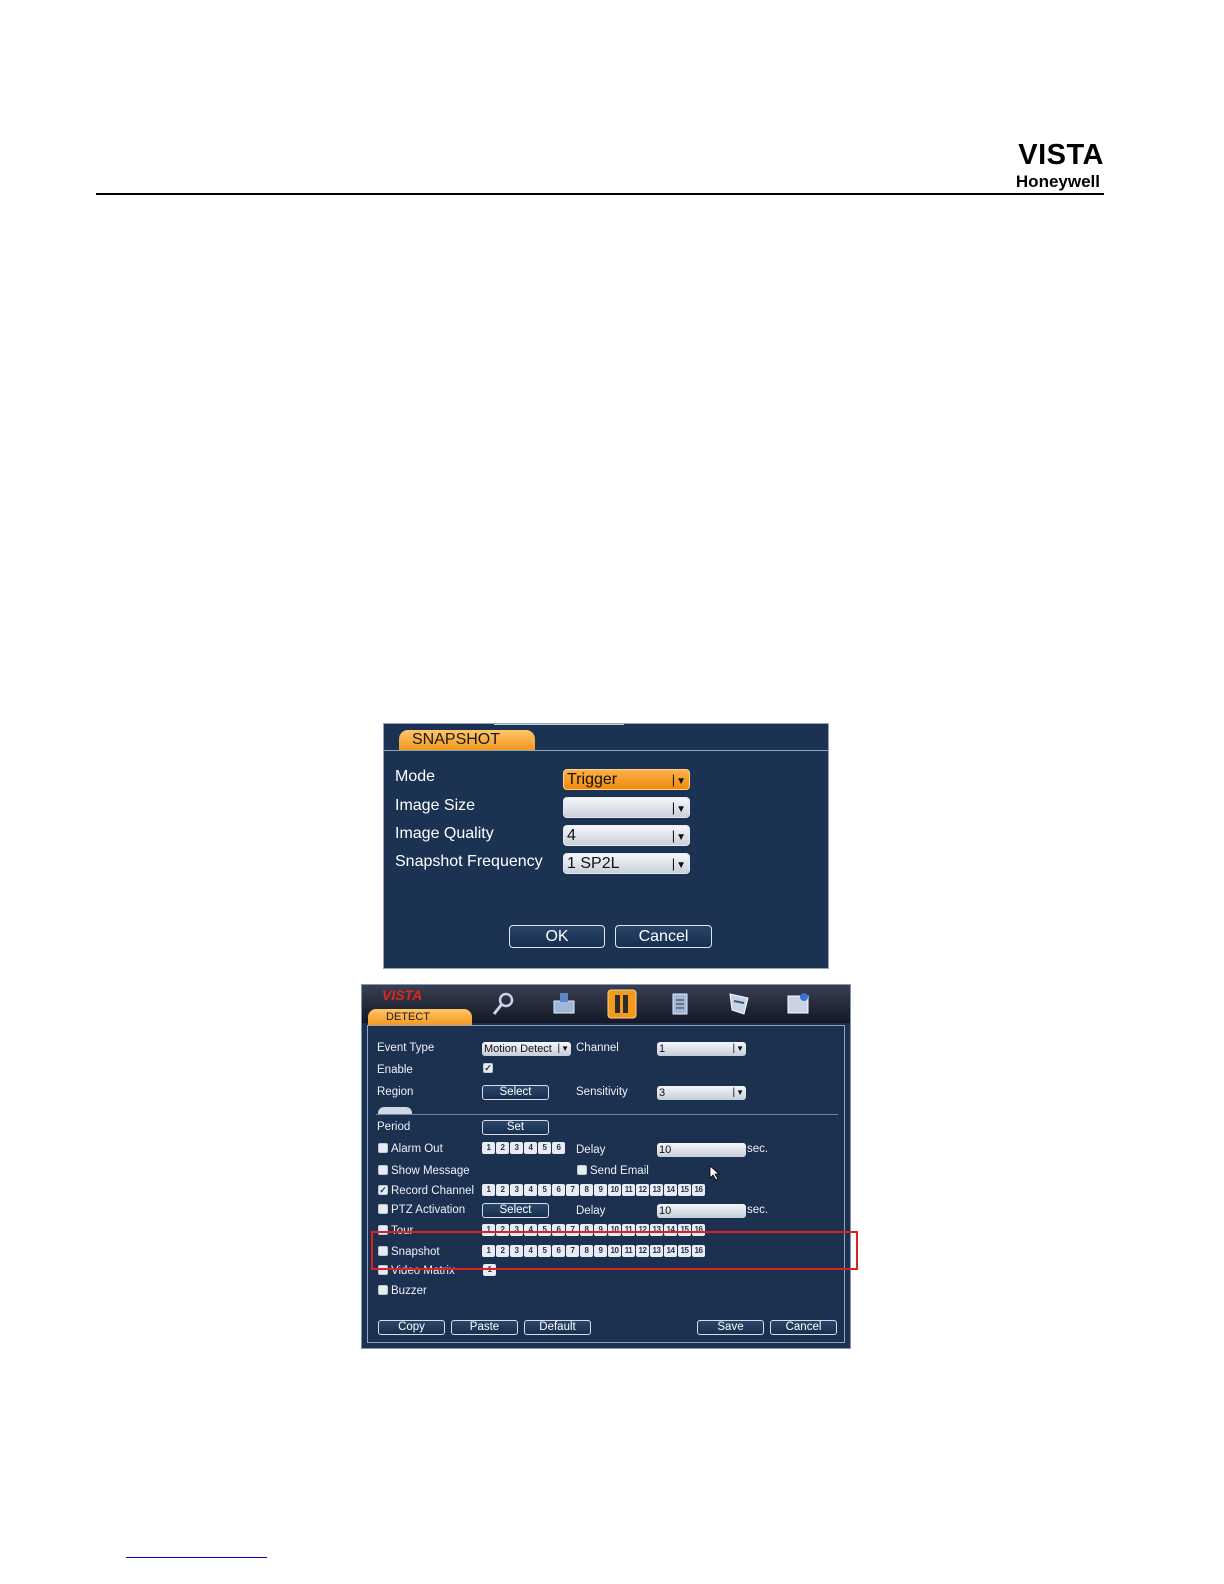 This screenshot has width=1224, height=1584. What do you see at coordinates (642, 1190) in the screenshot?
I see `record-channel-12: 12` at bounding box center [642, 1190].